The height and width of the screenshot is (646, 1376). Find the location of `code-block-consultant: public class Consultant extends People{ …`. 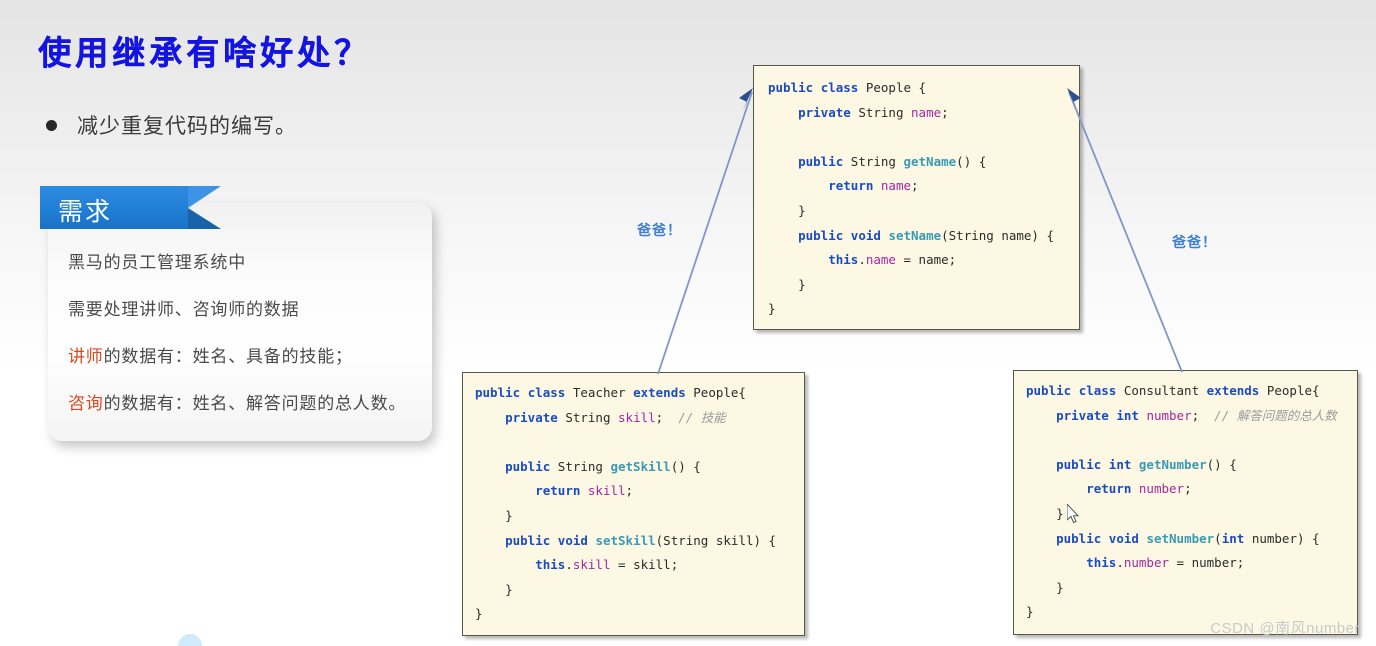

code-block-consultant: public class Consultant extends People{ … is located at coordinates (1185, 502).